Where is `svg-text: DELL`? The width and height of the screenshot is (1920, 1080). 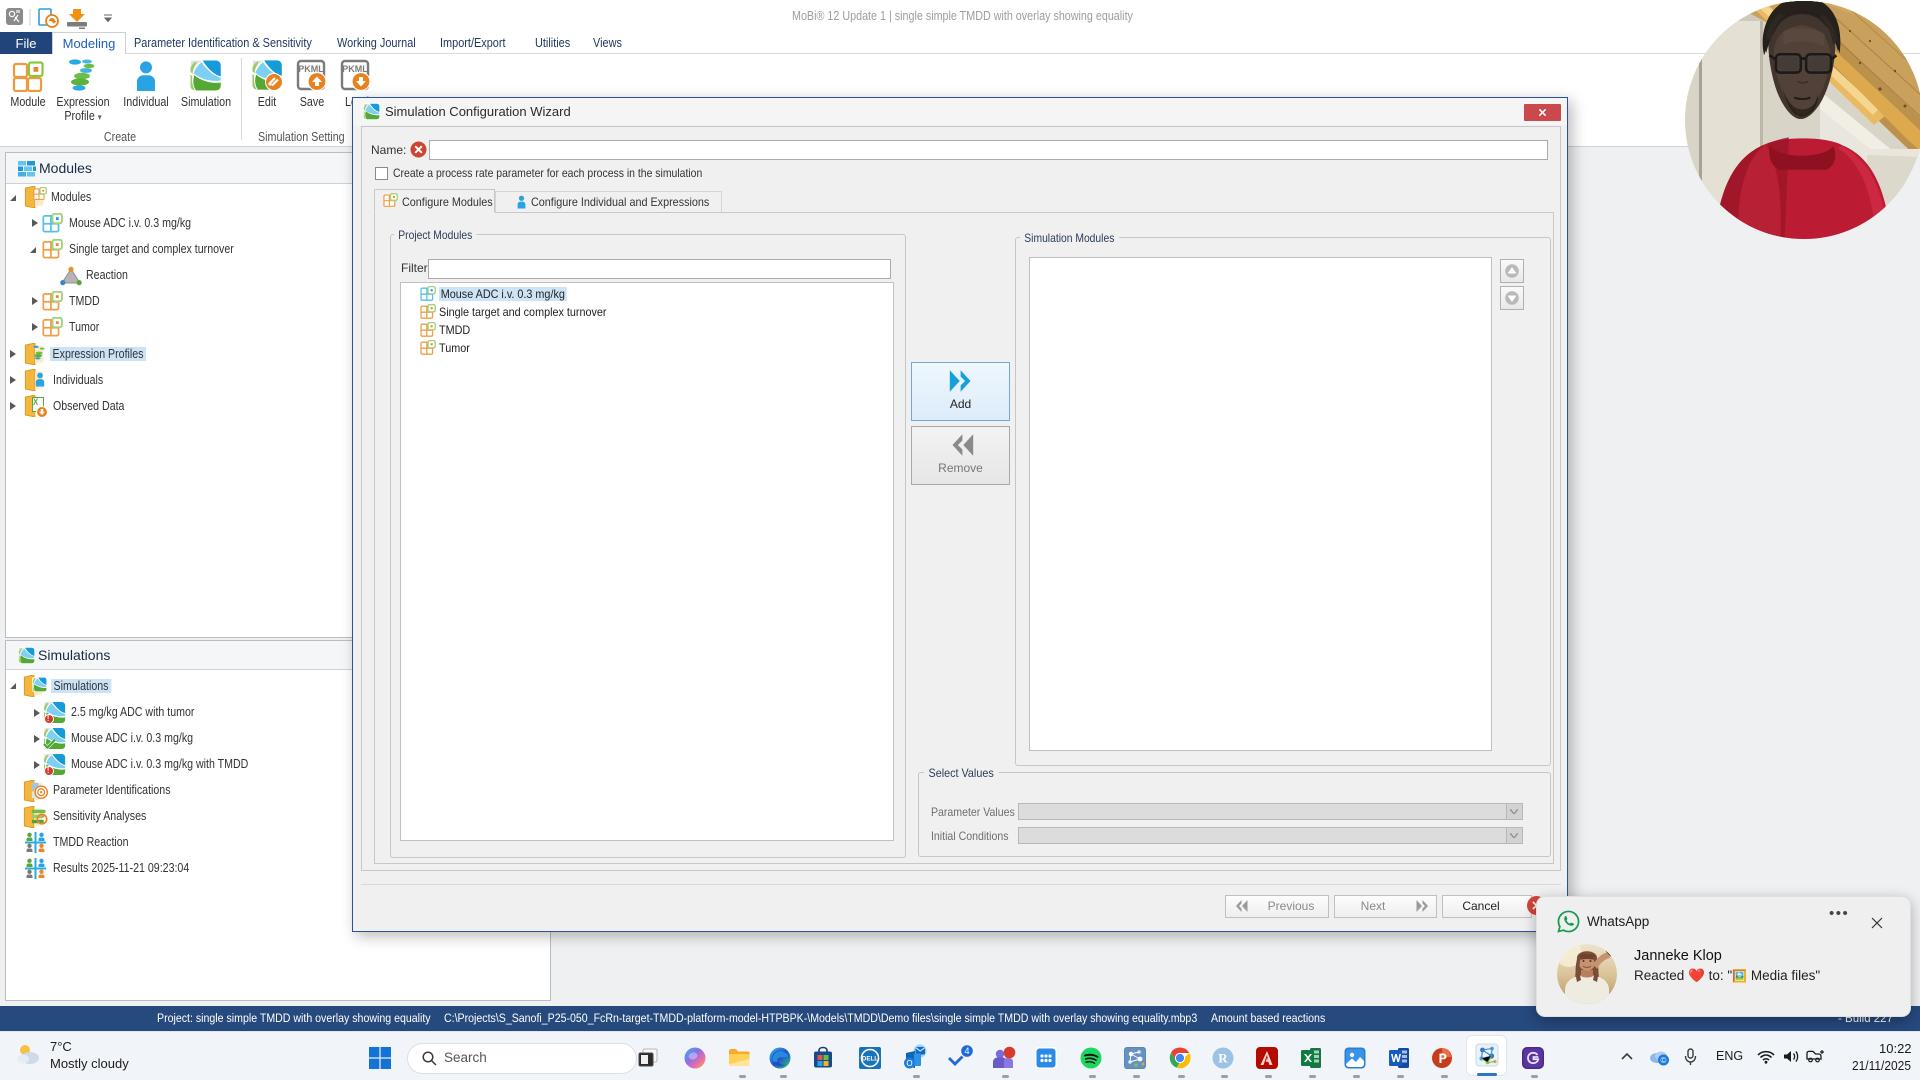
svg-text: DELL is located at coordinates (870, 1059).